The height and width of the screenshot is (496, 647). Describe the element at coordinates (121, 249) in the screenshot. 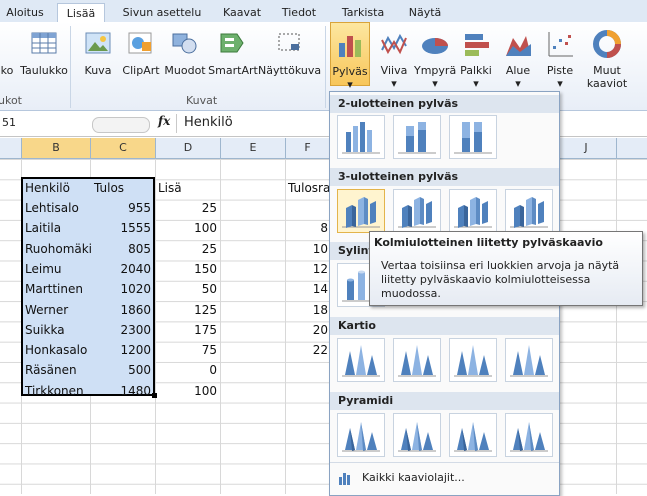

I see `cell-tulos: 805` at that location.